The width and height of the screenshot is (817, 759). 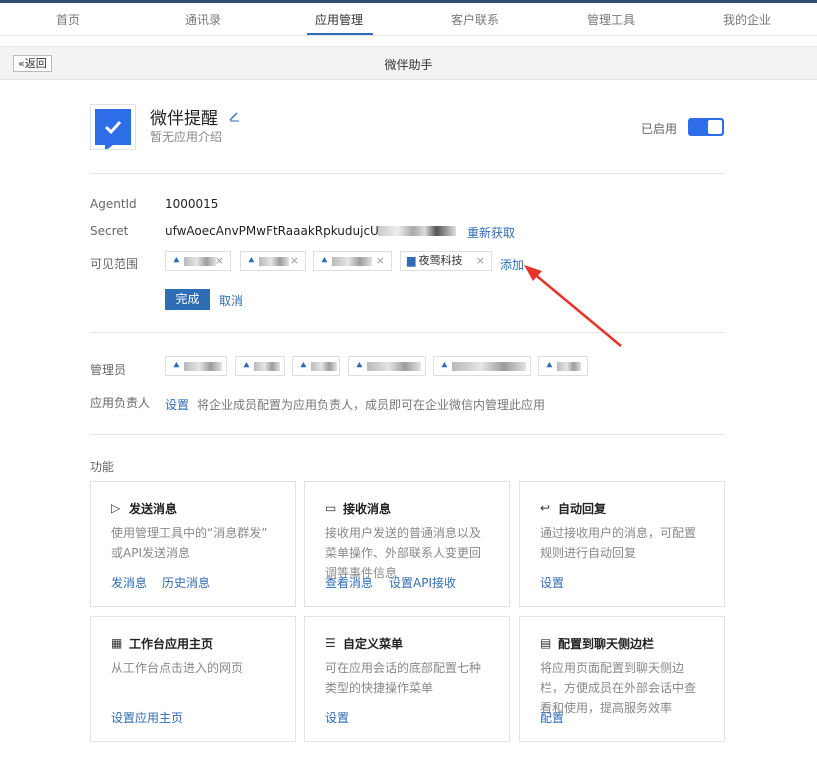 What do you see at coordinates (117, 643) in the screenshot?
I see `grid-icon: ▦` at bounding box center [117, 643].